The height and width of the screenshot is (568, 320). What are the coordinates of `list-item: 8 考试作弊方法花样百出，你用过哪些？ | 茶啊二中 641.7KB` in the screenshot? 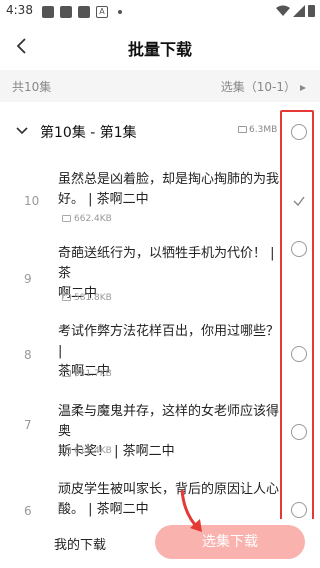 It's located at (160, 357).